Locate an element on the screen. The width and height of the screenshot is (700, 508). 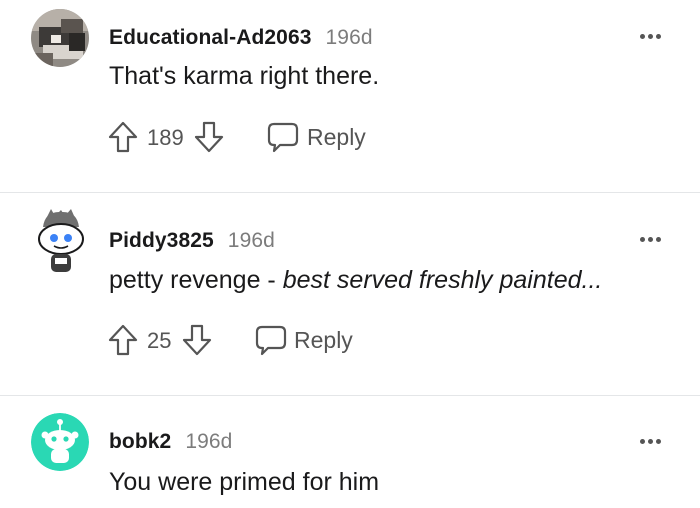
snoo-avatar-icon is located at coordinates (61, 240).